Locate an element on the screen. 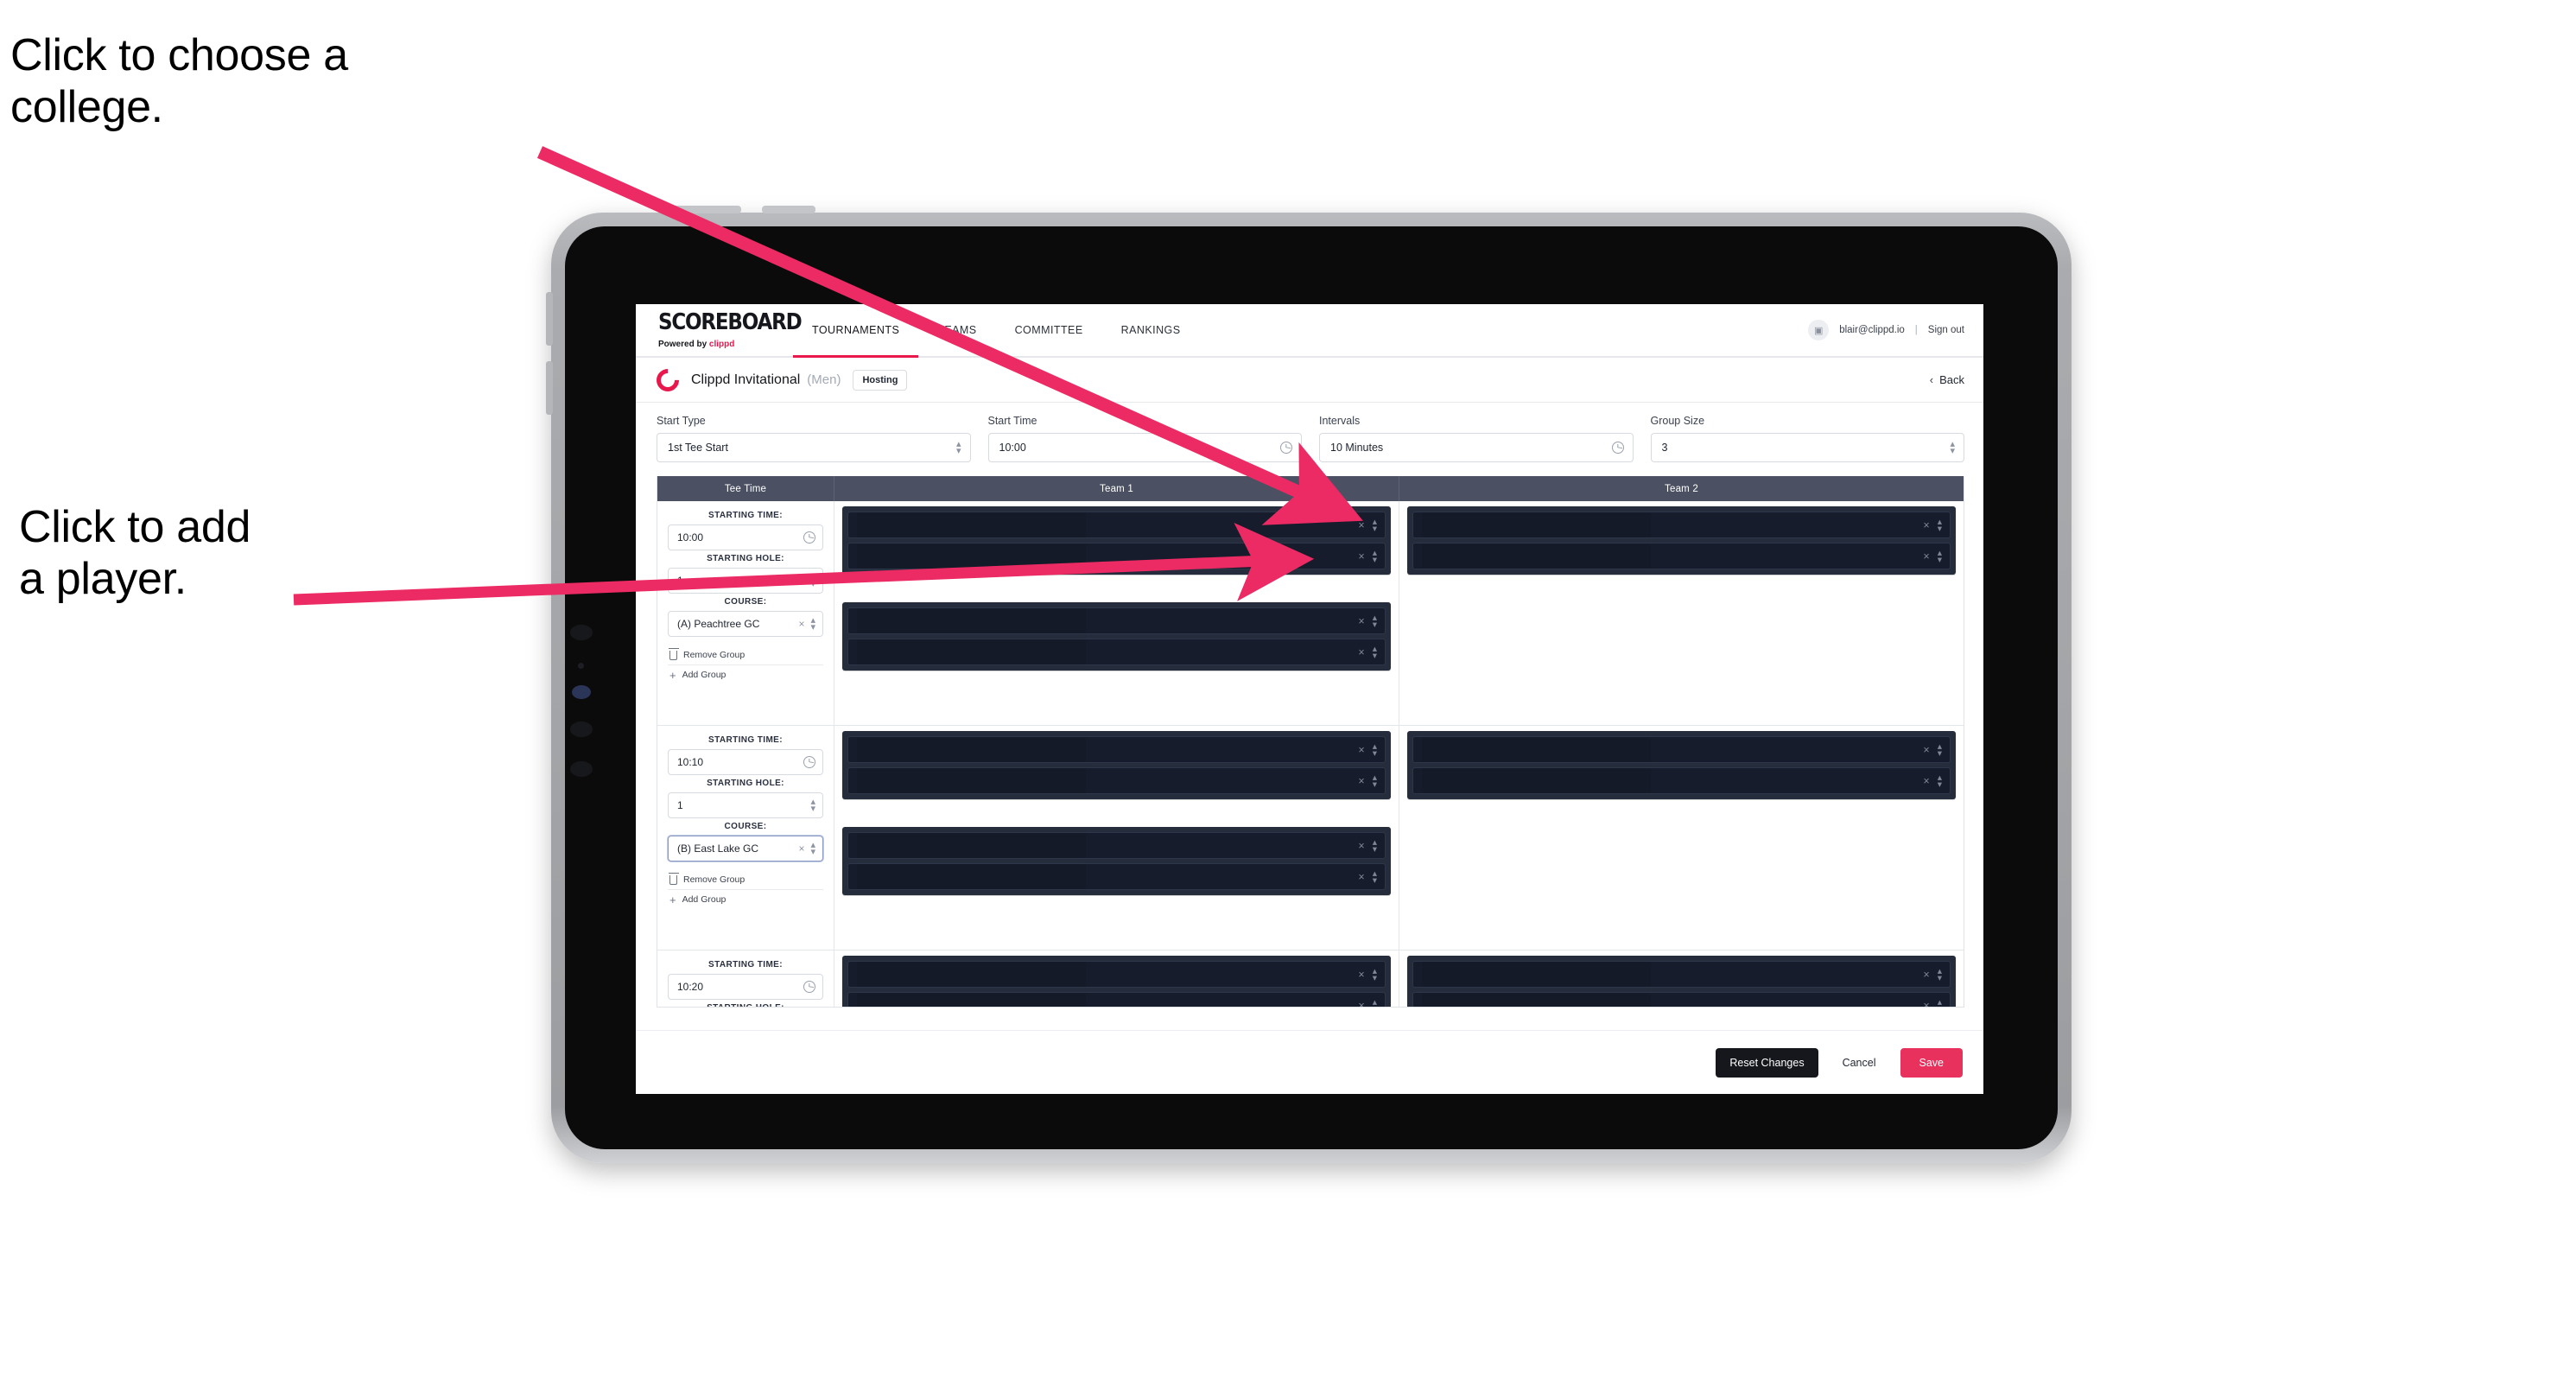  volume-down-button is located at coordinates (549, 388).